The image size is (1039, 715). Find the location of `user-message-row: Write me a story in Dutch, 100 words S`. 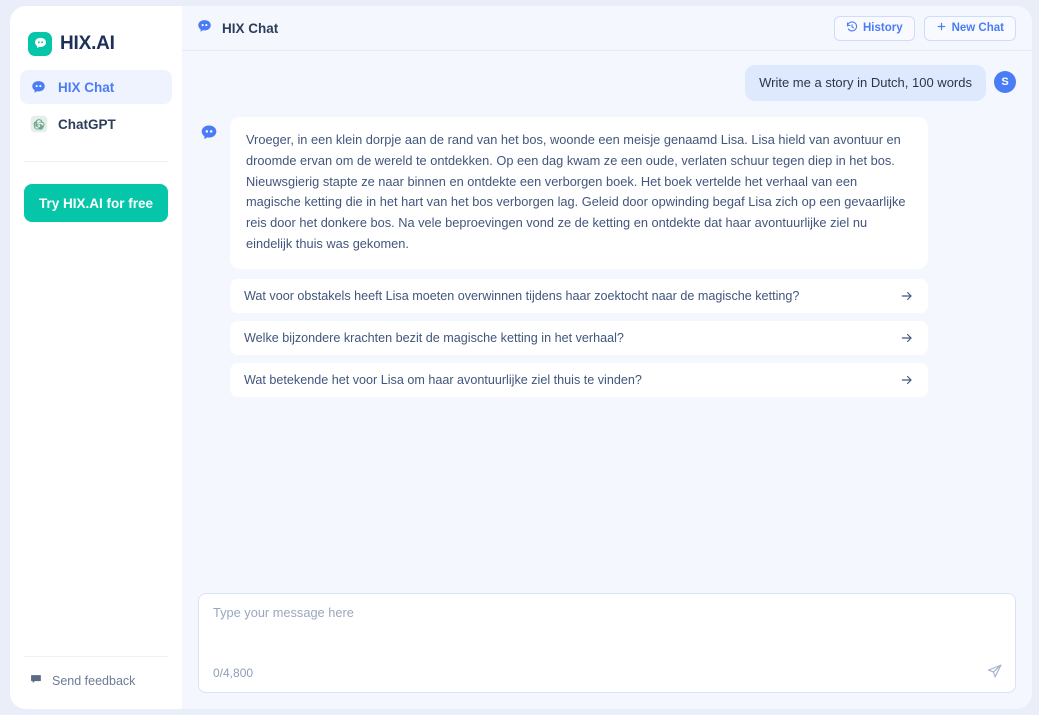

user-message-row: Write me a story in Dutch, 100 words S is located at coordinates (607, 83).